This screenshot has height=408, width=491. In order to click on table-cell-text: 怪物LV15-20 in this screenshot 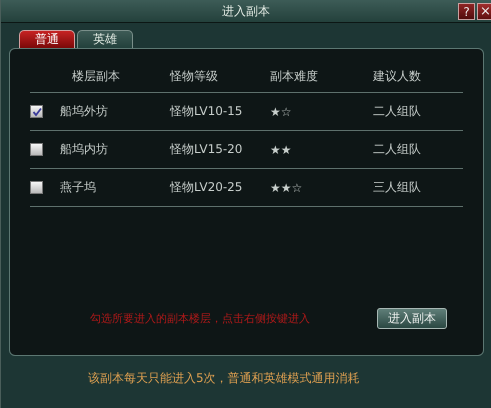, I will do `click(207, 149)`.